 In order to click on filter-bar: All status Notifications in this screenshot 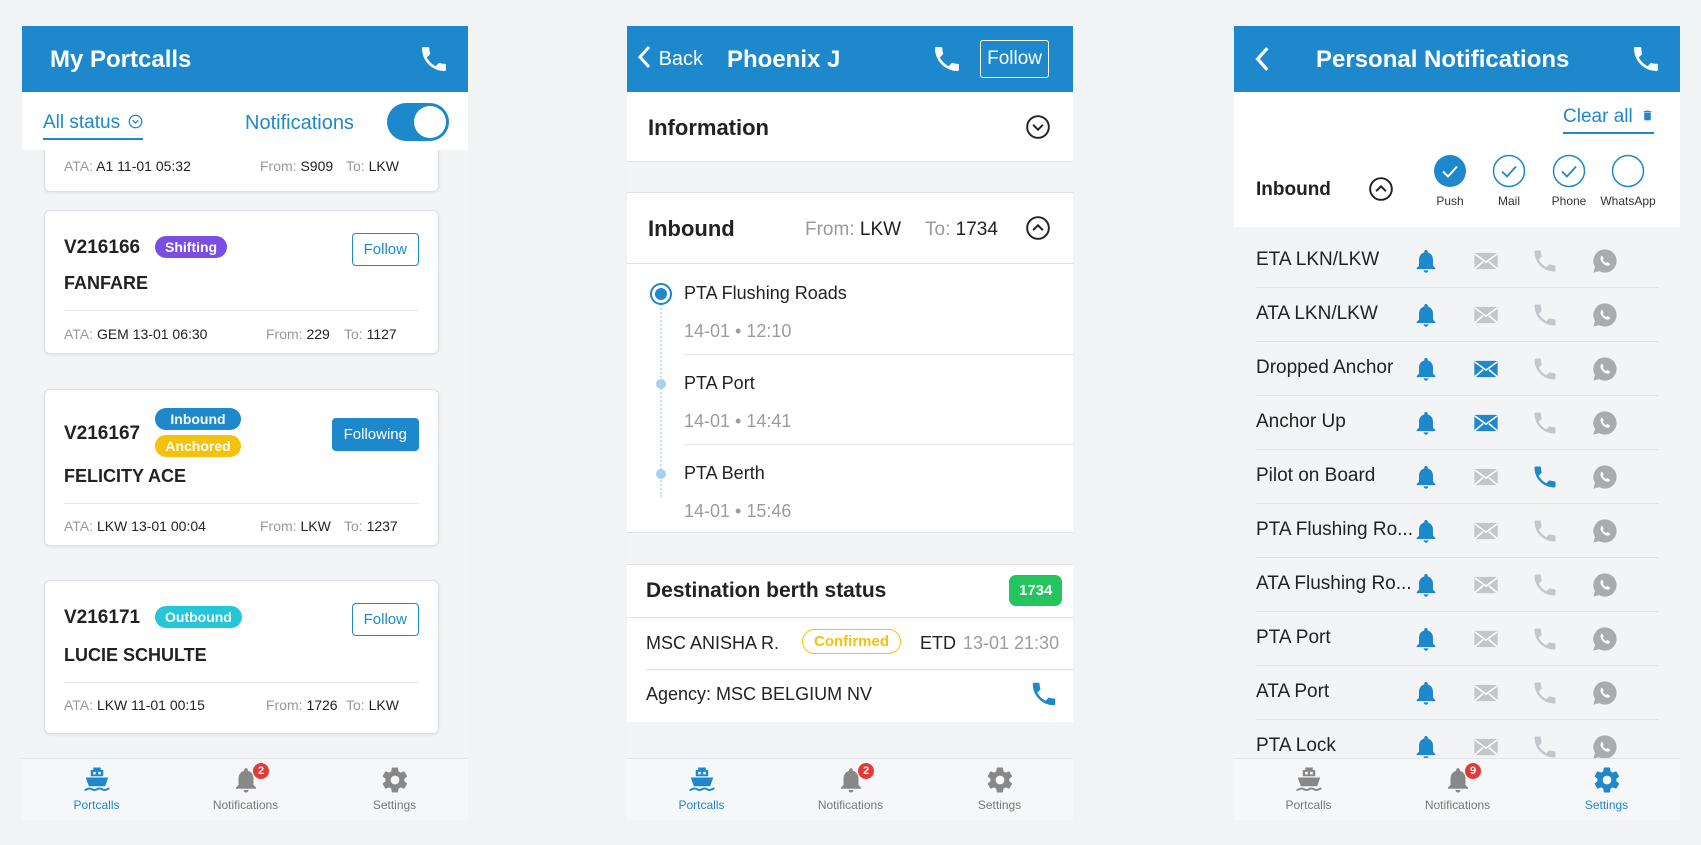, I will do `click(245, 121)`.